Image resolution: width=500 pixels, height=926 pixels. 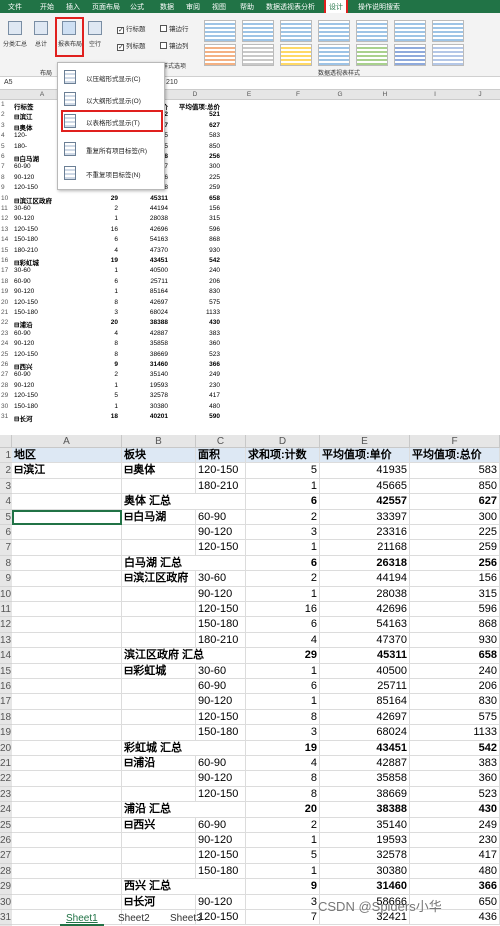 What do you see at coordinates (7, 208) in the screenshot?
I see `top-grid-row-number: 11` at bounding box center [7, 208].